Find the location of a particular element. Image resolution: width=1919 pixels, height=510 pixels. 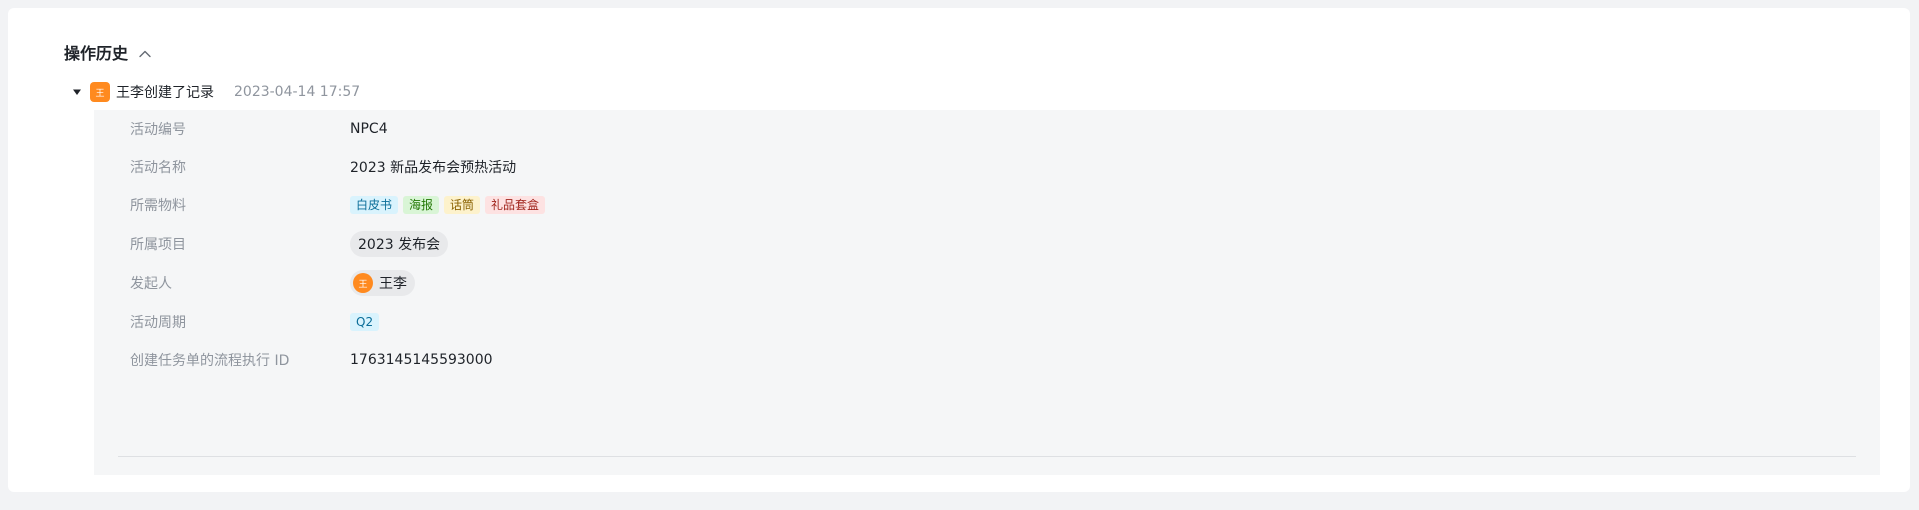

field-row-activity-name: 活动名称 2023 新品发布会预热活动 is located at coordinates (987, 167).